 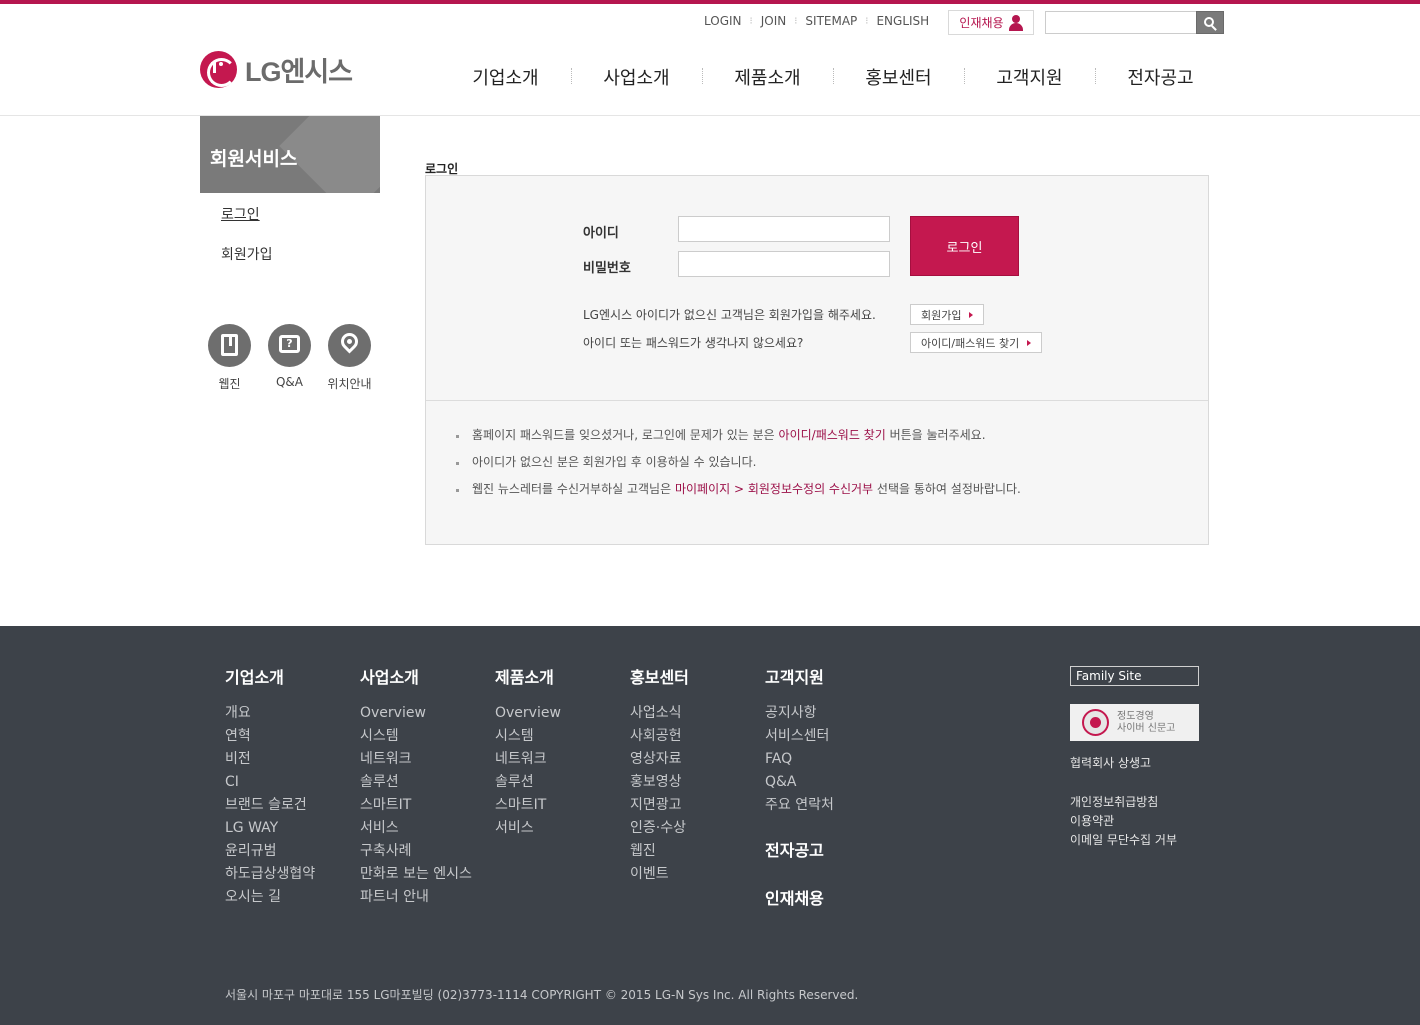 What do you see at coordinates (416, 676) in the screenshot?
I see `footer-heading: 사업소개` at bounding box center [416, 676].